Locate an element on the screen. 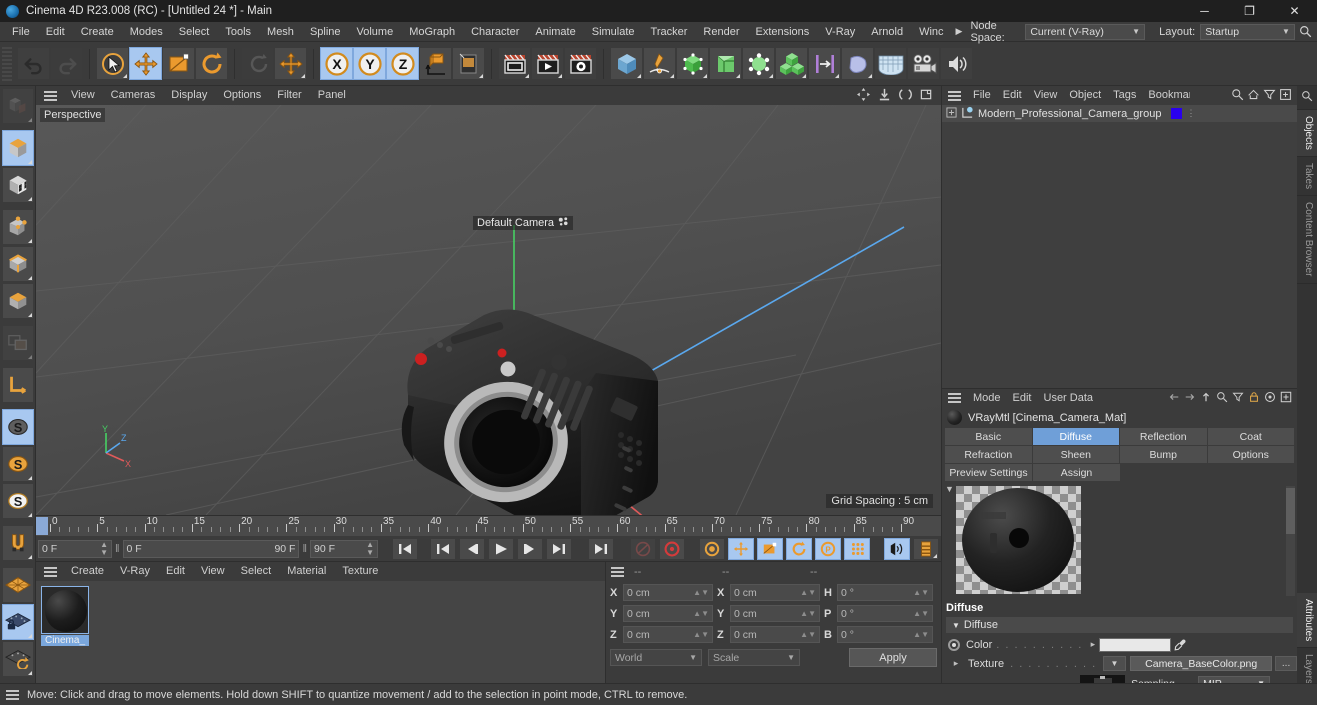 The image size is (1317, 705). coord-pos-z-field: 0 cm ▲▼ is located at coordinates (668, 634).